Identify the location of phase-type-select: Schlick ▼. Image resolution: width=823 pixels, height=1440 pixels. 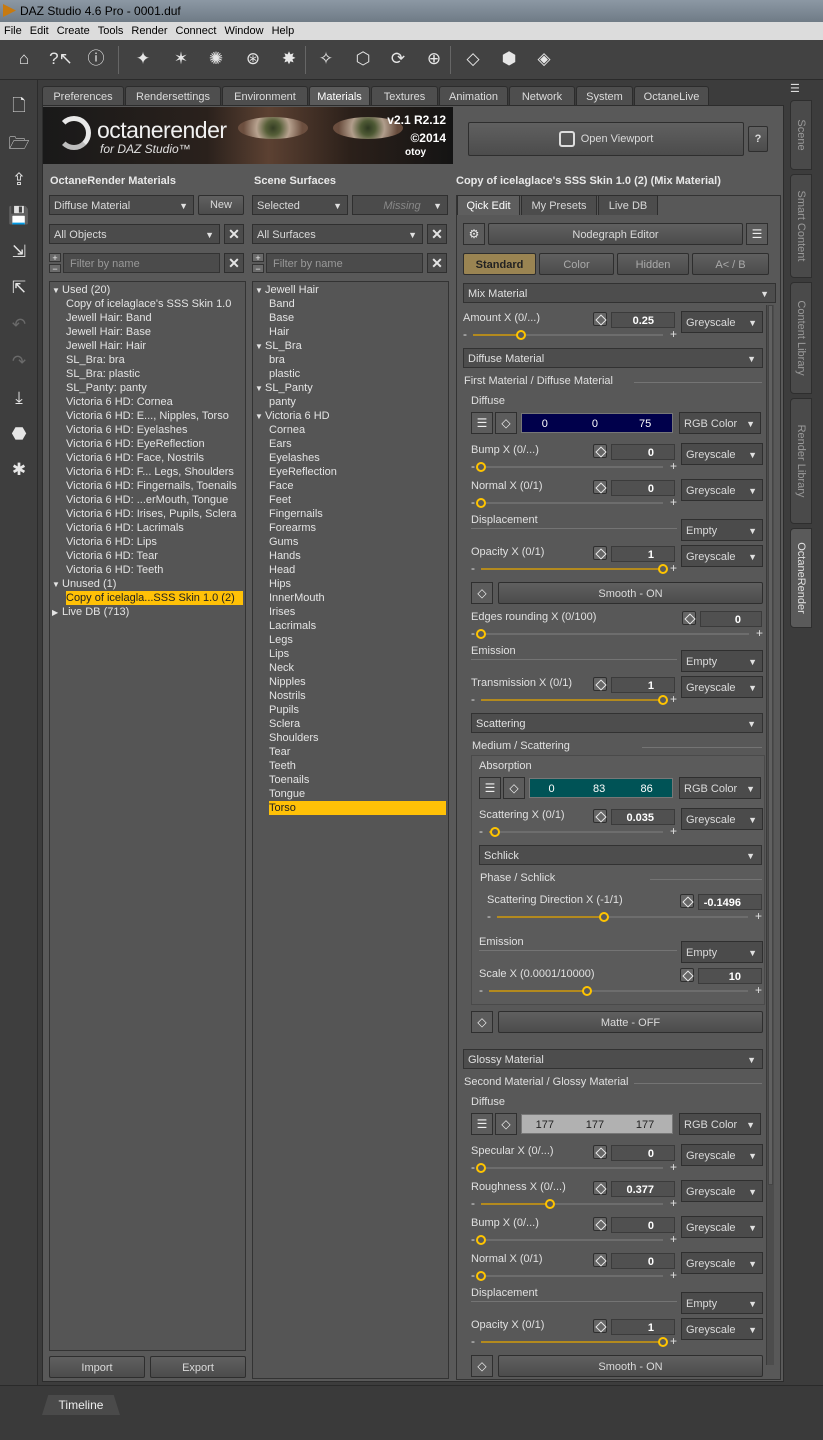
(620, 855).